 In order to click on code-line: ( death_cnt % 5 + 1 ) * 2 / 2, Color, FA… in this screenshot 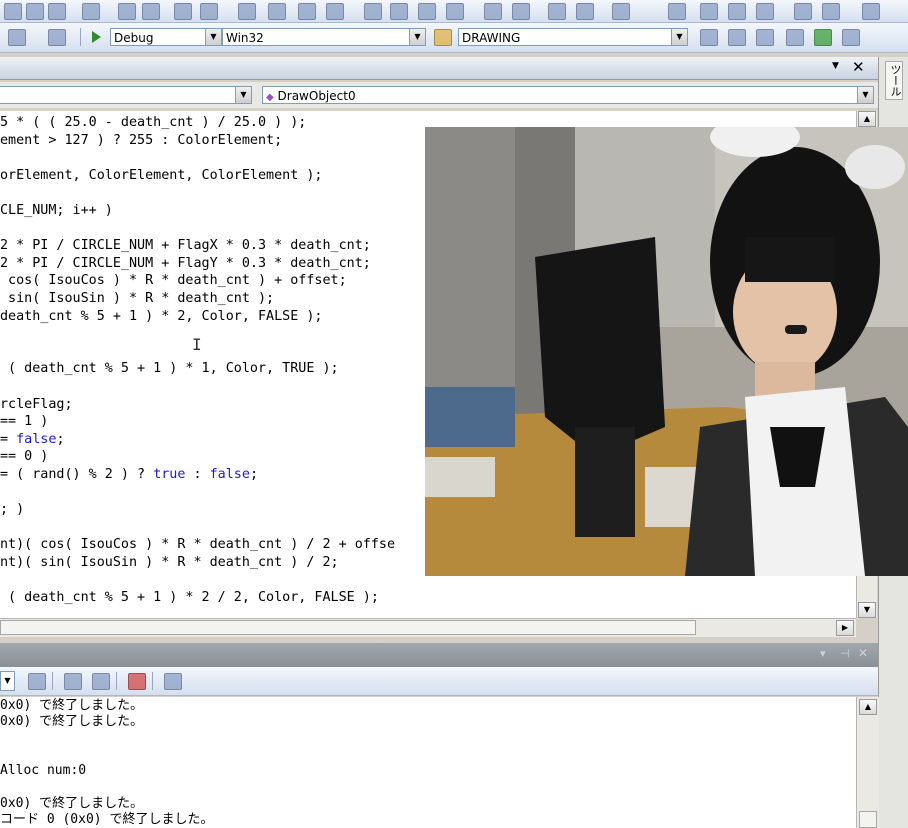, I will do `click(189, 598)`.